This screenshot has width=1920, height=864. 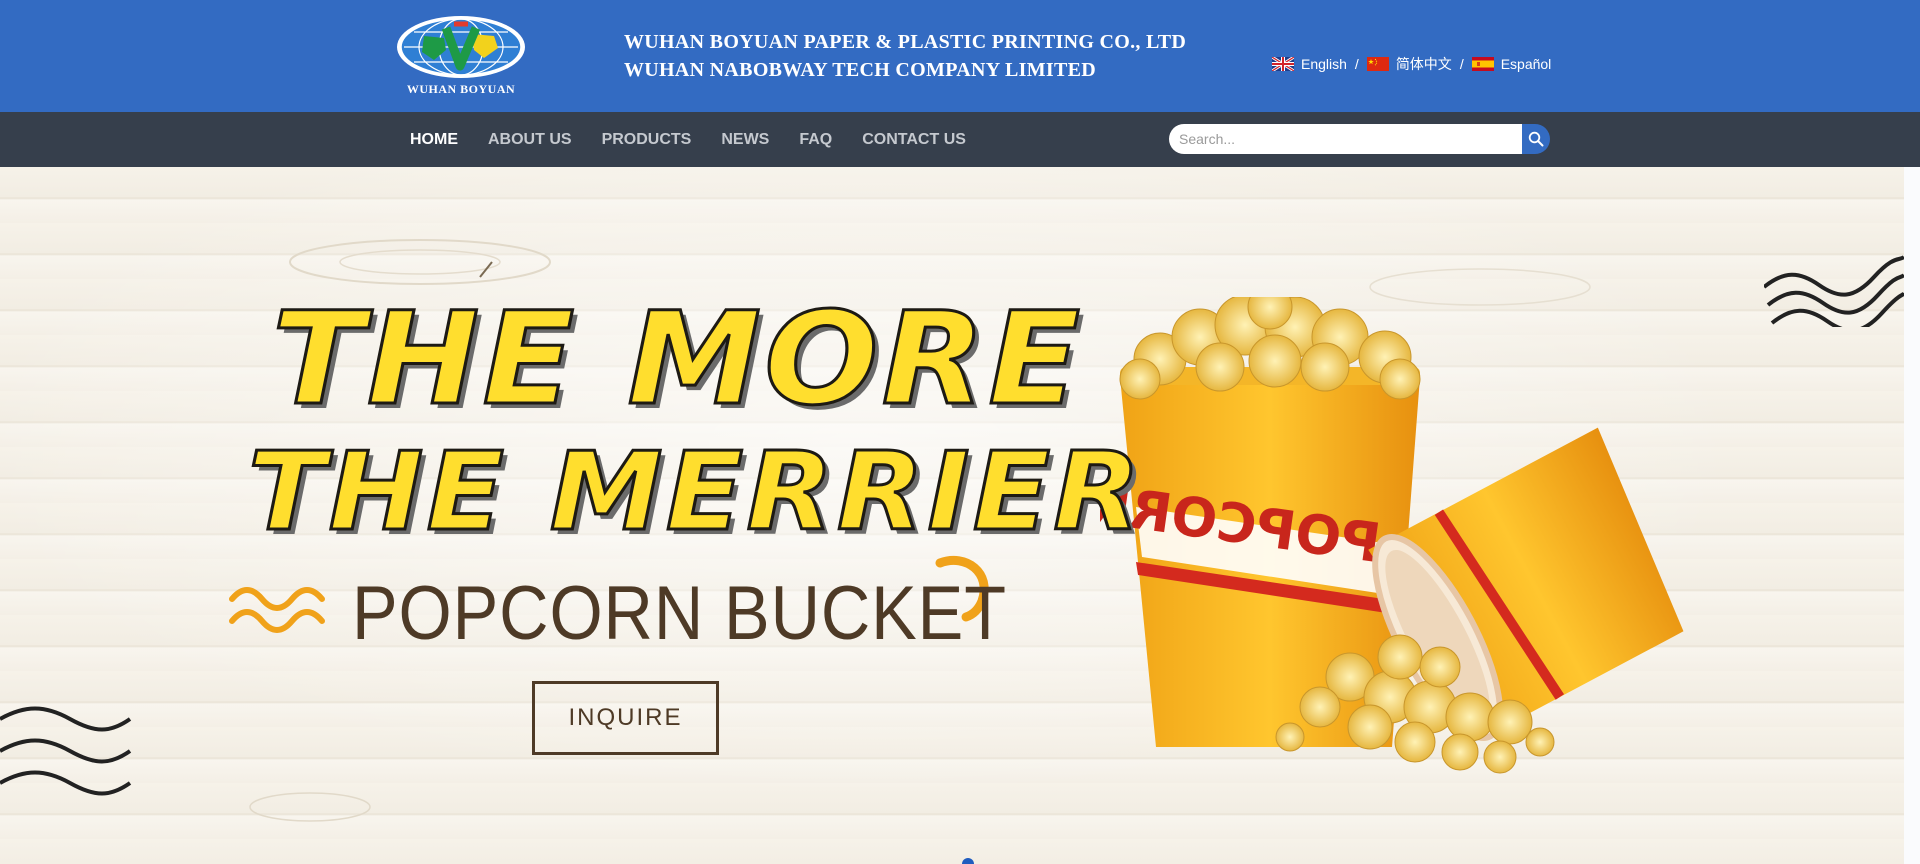 I want to click on banner-headline-secondary: THE MERRIER, so click(x=695, y=493).